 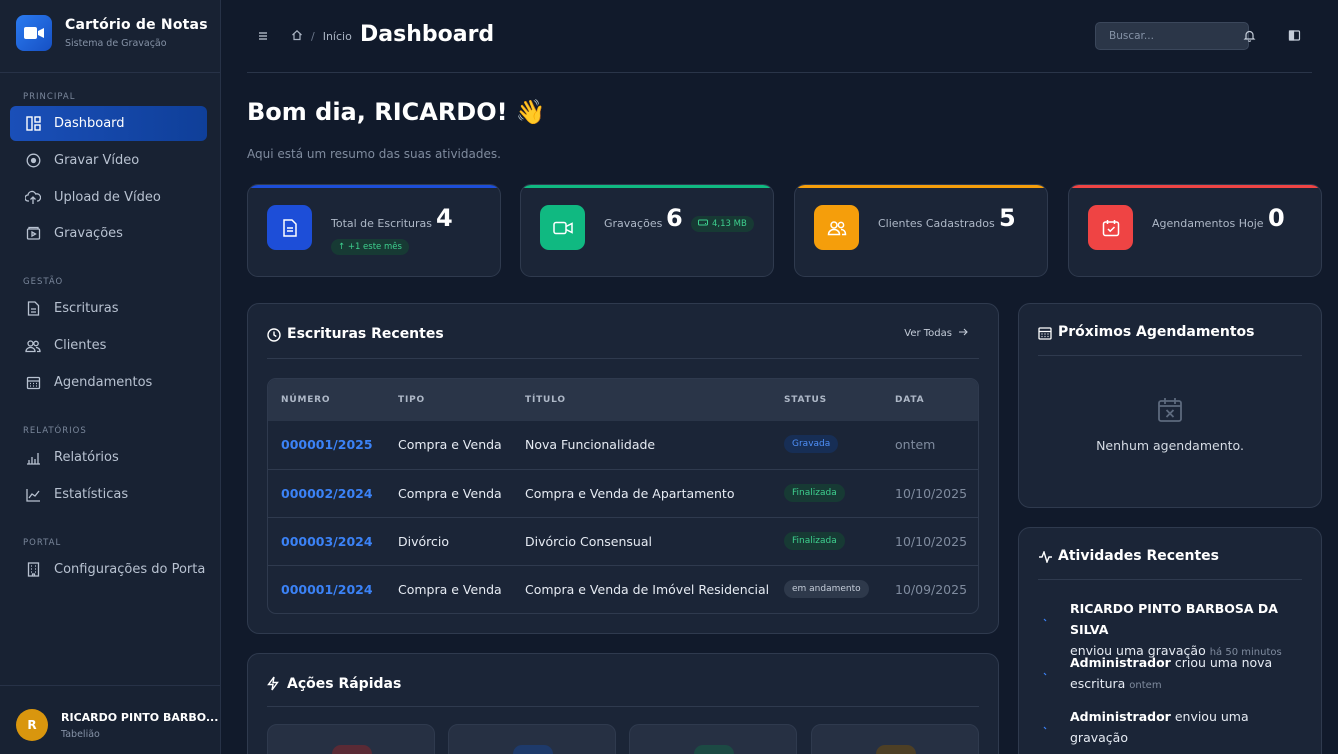 I want to click on sidebar-item-estatisticas: Estatísticas, so click(x=108, y=494).